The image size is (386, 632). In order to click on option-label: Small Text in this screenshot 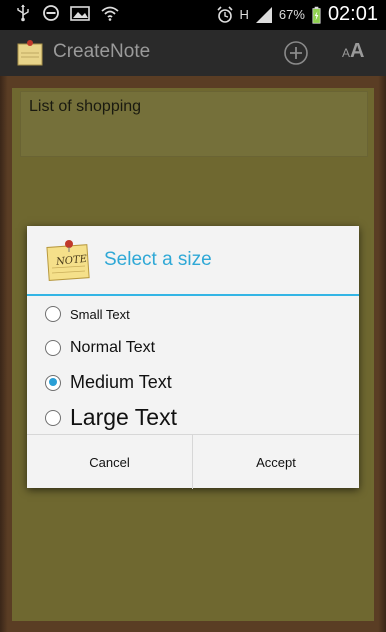, I will do `click(100, 314)`.